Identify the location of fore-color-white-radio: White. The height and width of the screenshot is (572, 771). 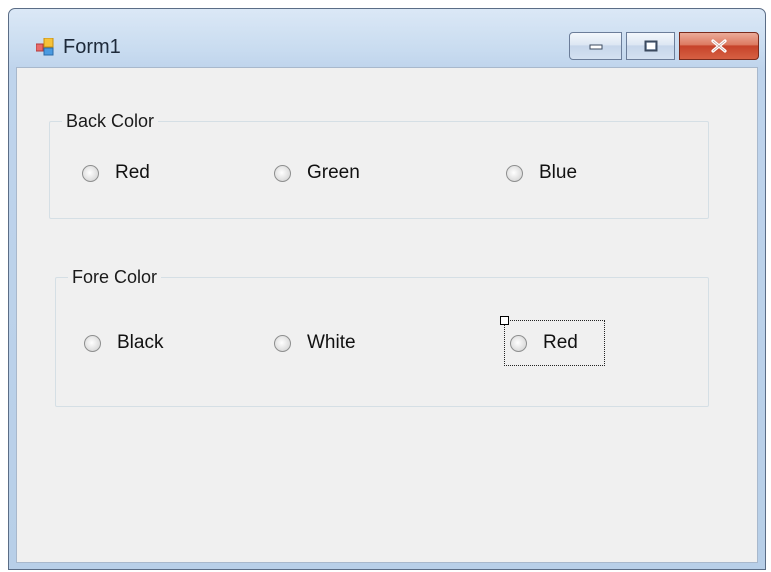
(315, 343).